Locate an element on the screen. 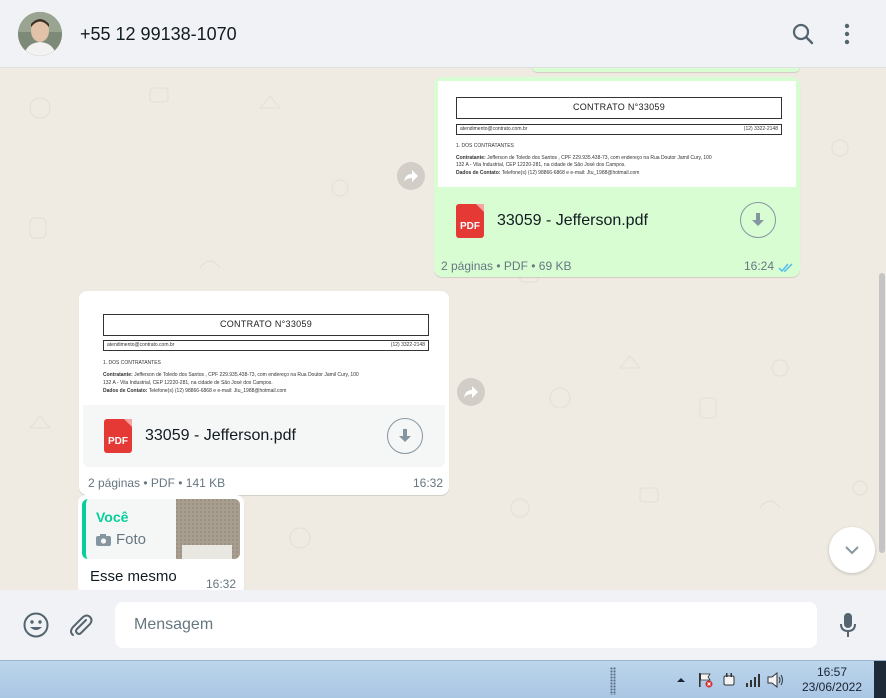  chat-scrollbar is located at coordinates (882, 413).